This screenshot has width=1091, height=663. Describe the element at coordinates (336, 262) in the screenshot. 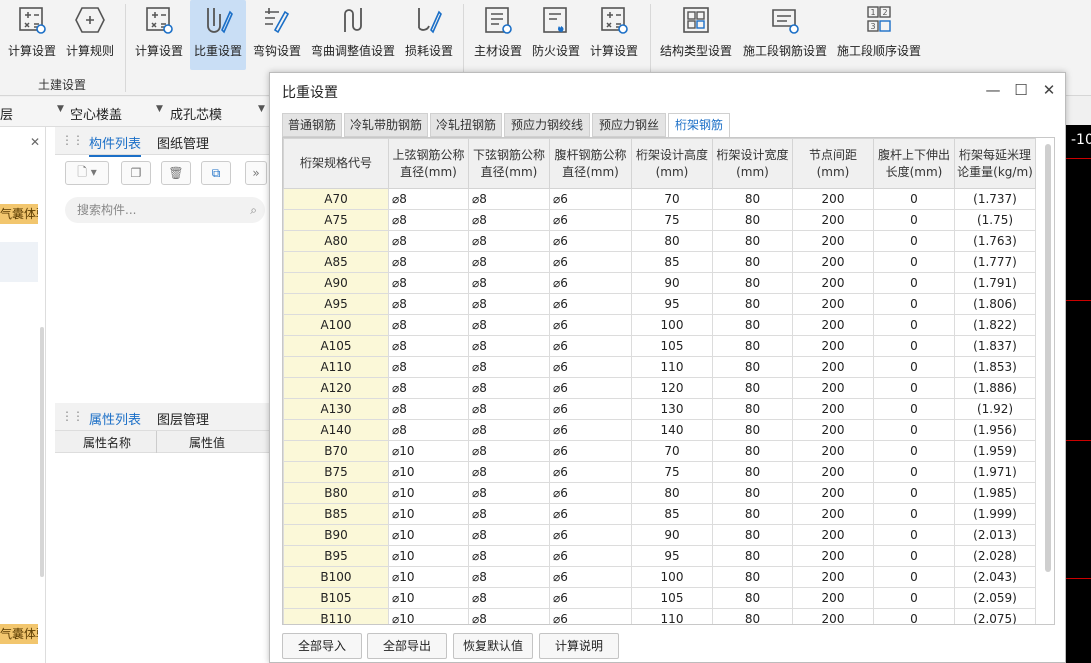

I see `table-cell: A85` at that location.